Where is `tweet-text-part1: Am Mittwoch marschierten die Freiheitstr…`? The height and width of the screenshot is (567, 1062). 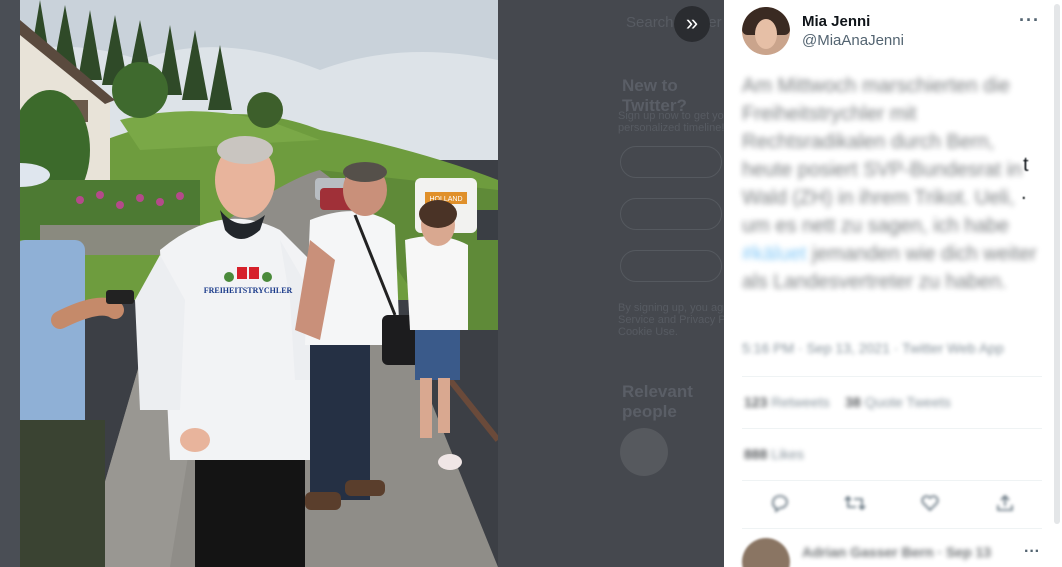 tweet-text-part1: Am Mittwoch marschierten die Freiheitstr… is located at coordinates (882, 156).